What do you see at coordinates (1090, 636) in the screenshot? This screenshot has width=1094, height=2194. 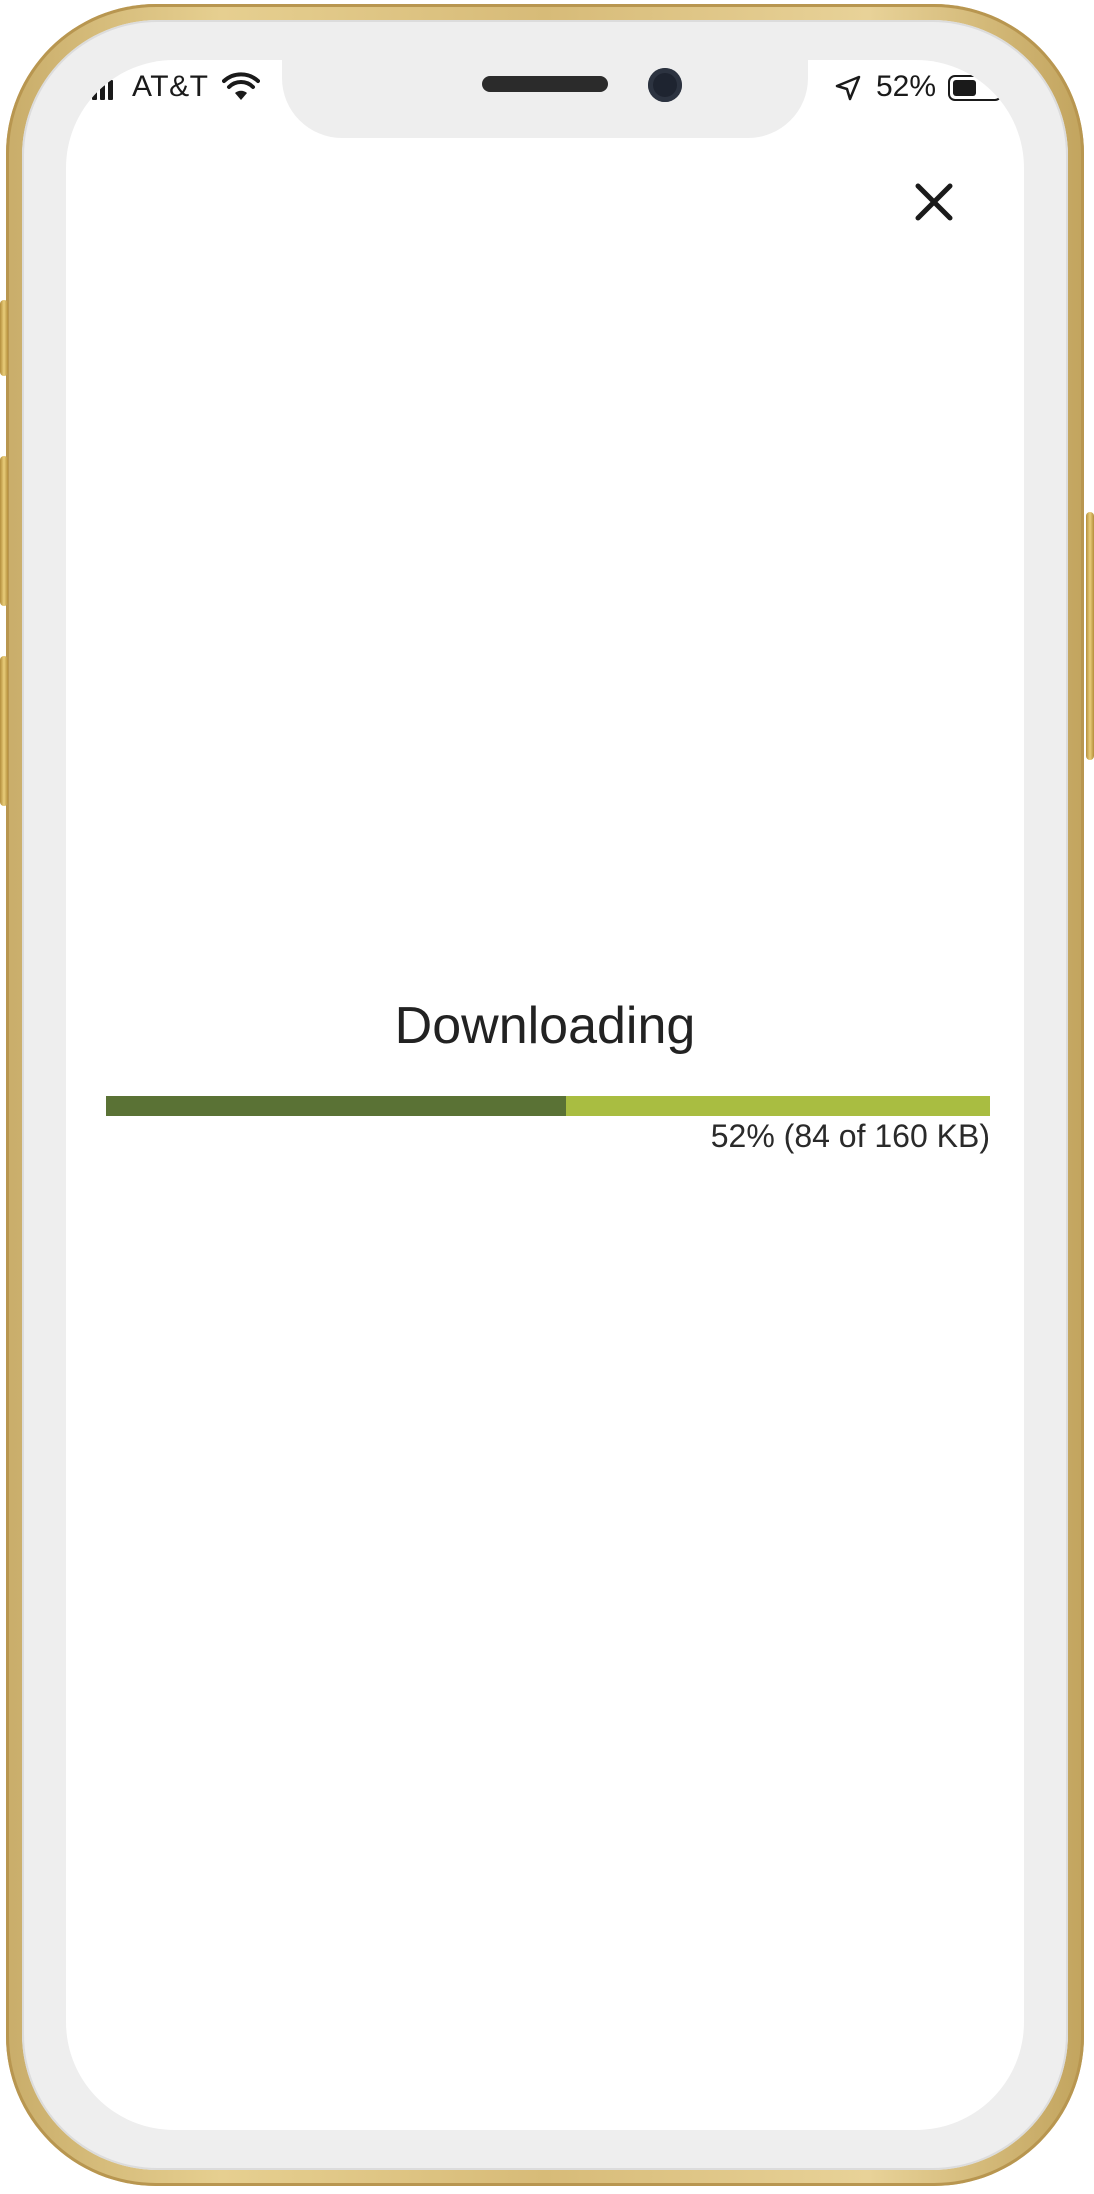 I see `power-button` at bounding box center [1090, 636].